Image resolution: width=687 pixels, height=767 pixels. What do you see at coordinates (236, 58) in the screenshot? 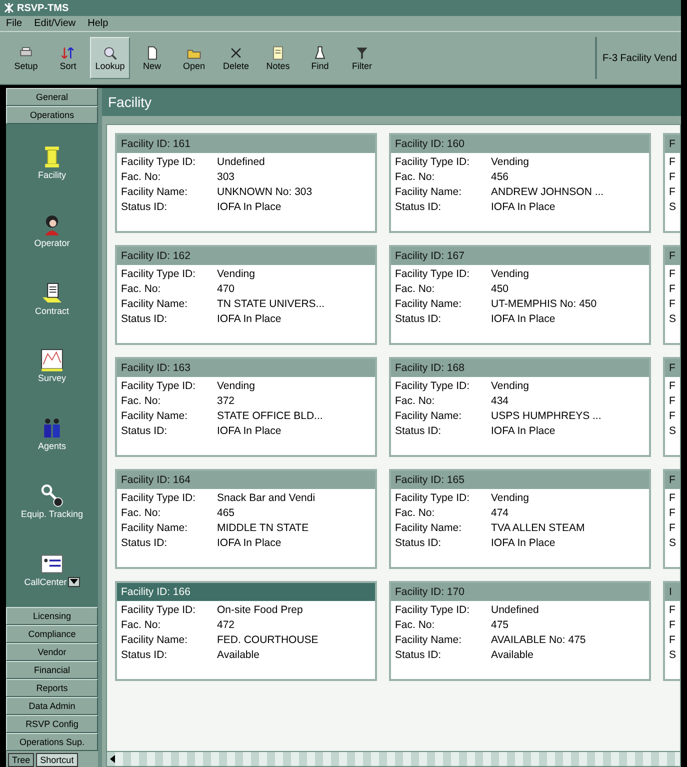
I see `toolbar-button: Delete` at bounding box center [236, 58].